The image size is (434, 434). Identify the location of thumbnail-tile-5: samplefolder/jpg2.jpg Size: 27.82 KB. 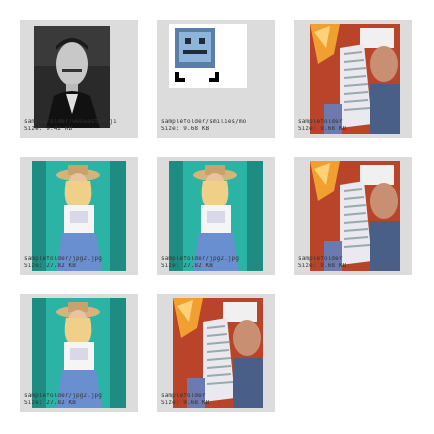
(216, 216).